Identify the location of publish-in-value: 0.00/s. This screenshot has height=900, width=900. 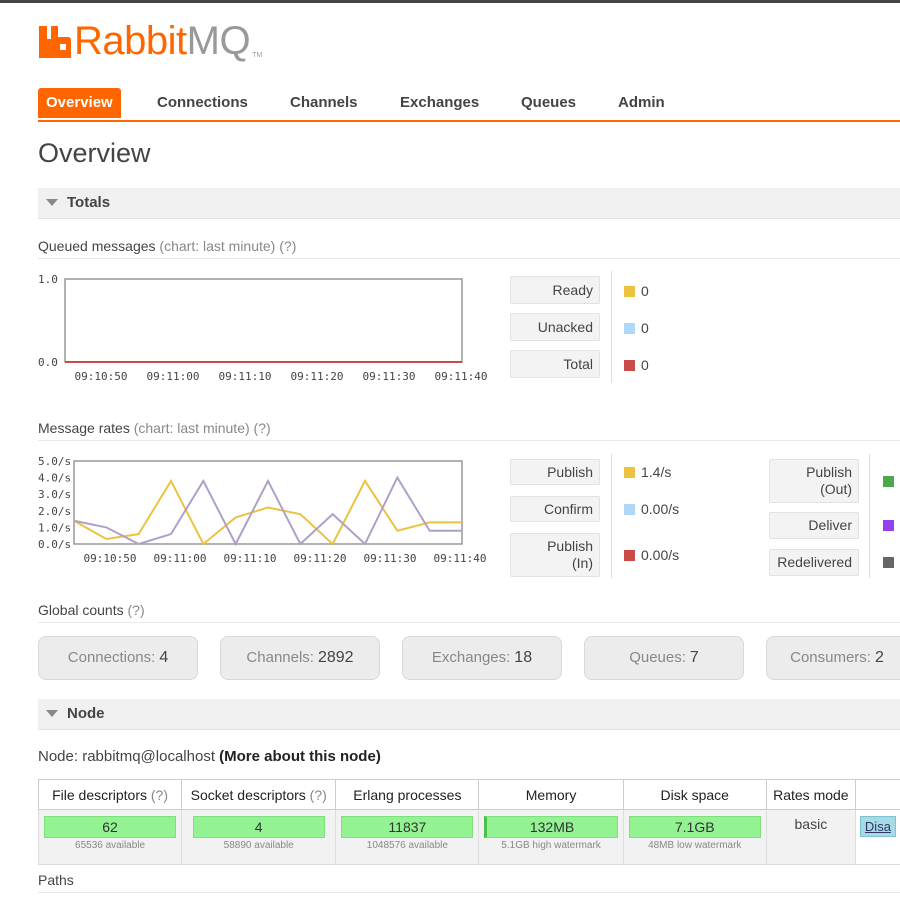
(660, 555).